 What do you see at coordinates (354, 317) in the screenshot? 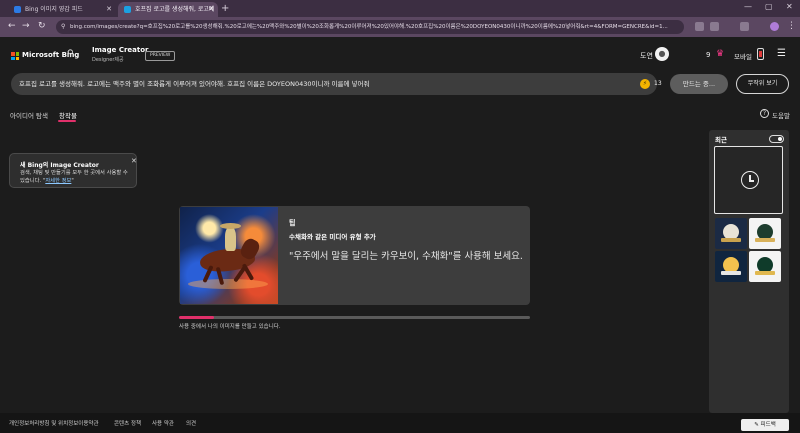
I see `progress-bar` at bounding box center [354, 317].